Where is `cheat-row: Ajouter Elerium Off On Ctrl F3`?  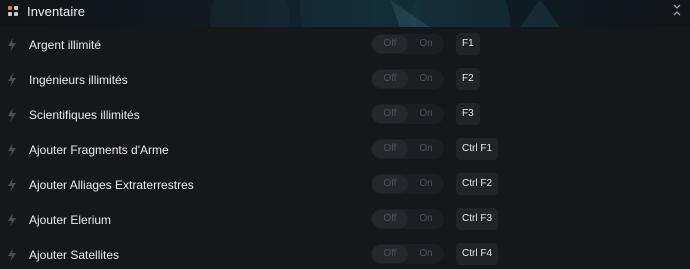
cheat-row: Ajouter Elerium Off On Ctrl F3 is located at coordinates (345, 220).